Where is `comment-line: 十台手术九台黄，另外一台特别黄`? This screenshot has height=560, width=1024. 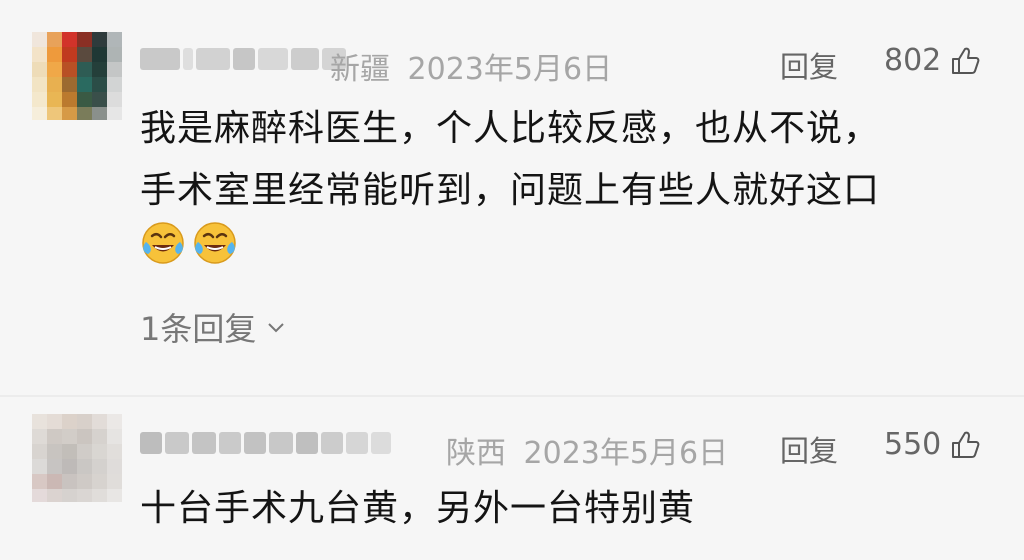 comment-line: 十台手术九台黄，另外一台特别黄 is located at coordinates (418, 508).